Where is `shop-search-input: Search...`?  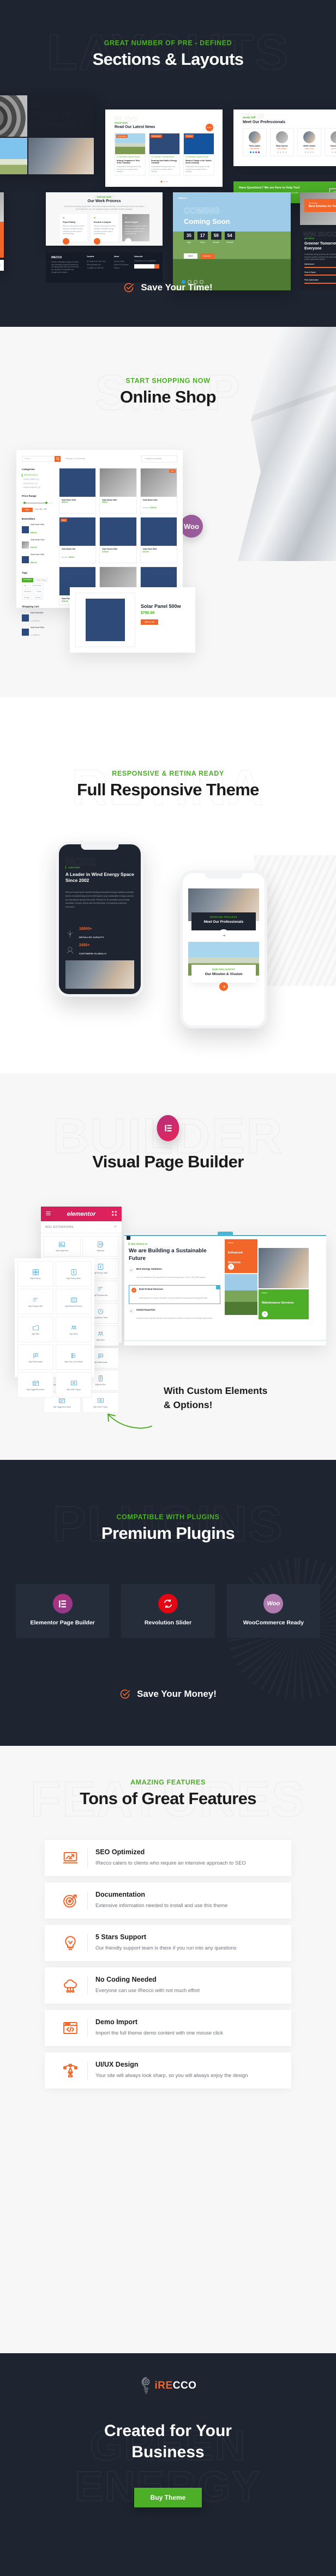
shop-search-input: Search... is located at coordinates (27, 459).